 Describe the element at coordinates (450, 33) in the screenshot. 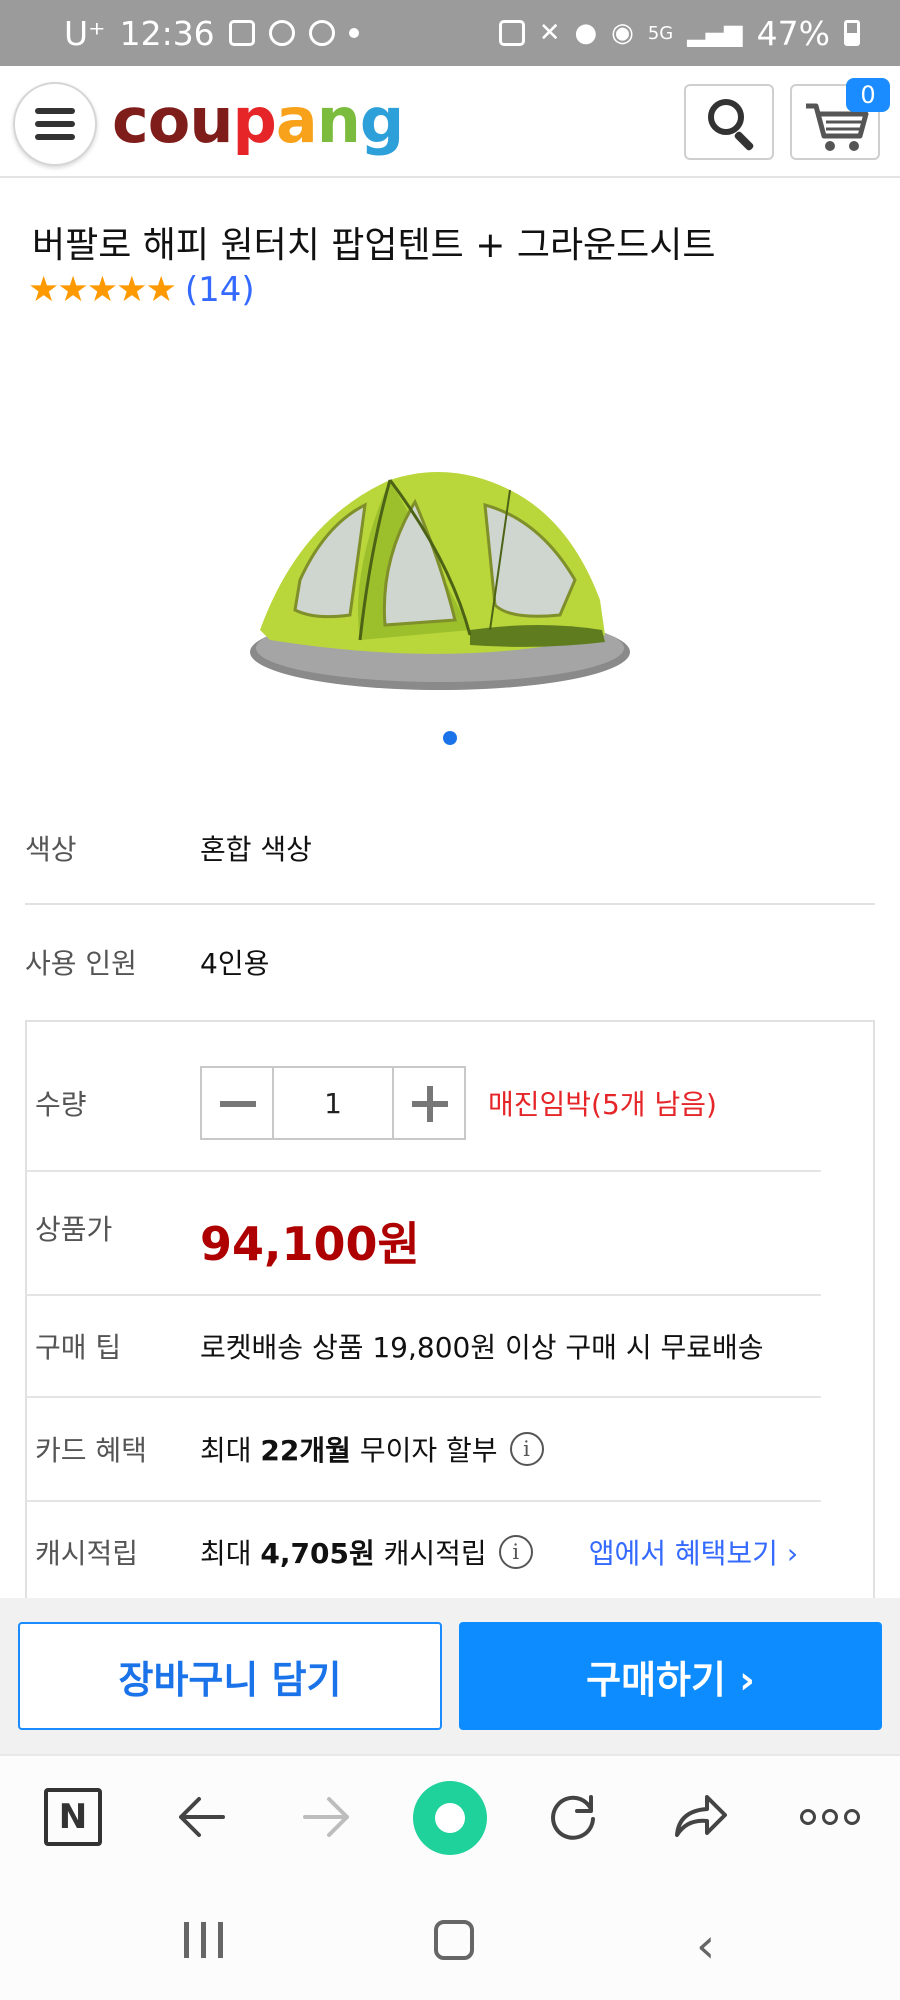

I see `status-bar: U⁺ 12:36 ✕ ● ◉ 5G ▂▄▆ 47%` at that location.